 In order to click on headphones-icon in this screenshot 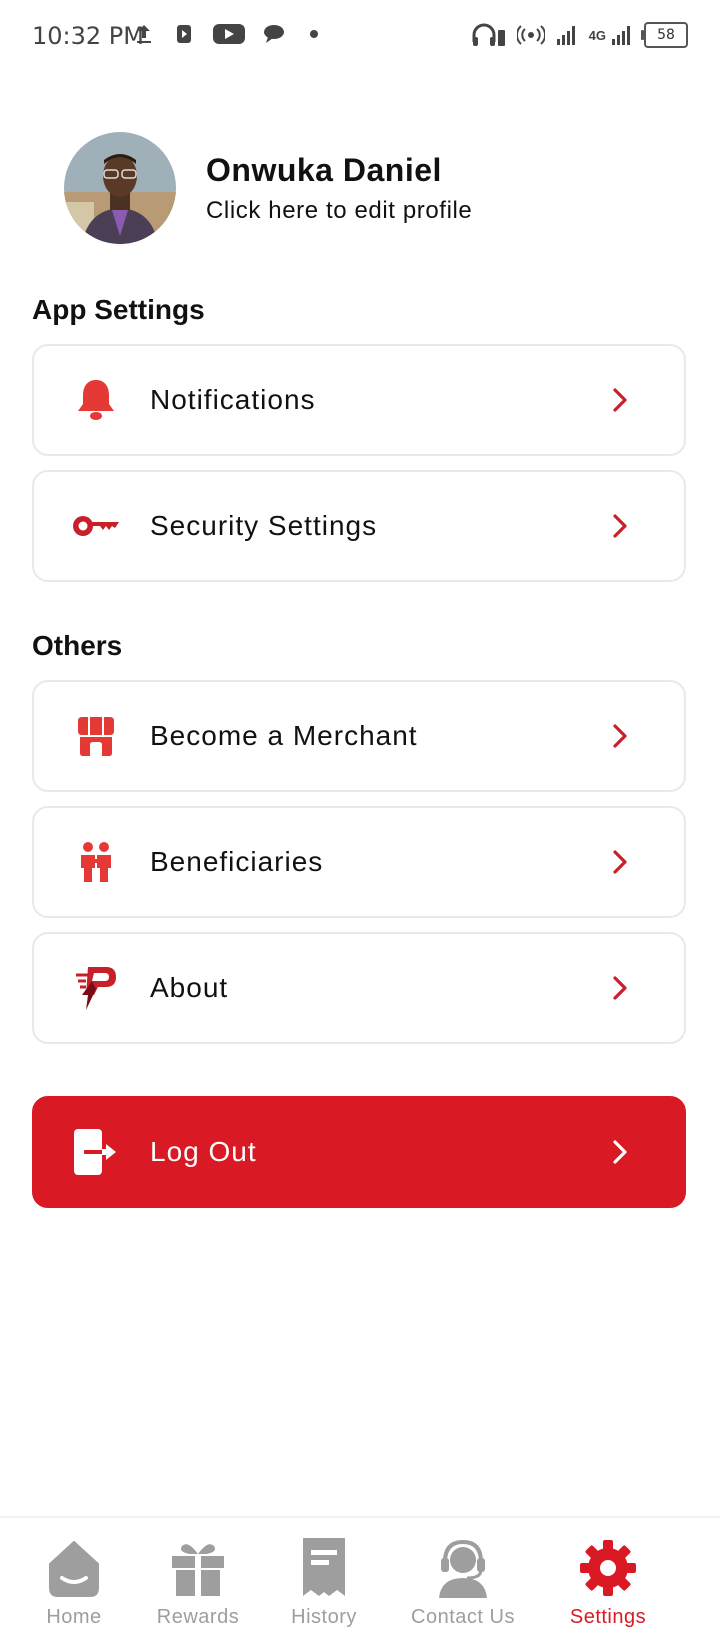, I will do `click(488, 34)`.